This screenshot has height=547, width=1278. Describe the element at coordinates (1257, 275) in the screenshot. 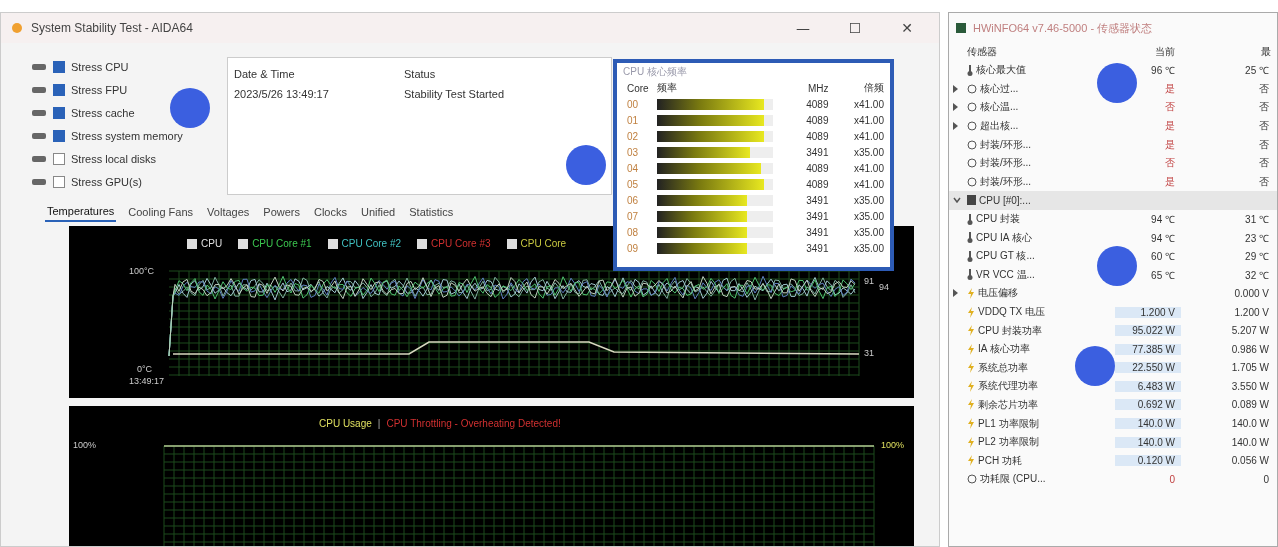

I see `minimum-value: 32 ℃` at that location.